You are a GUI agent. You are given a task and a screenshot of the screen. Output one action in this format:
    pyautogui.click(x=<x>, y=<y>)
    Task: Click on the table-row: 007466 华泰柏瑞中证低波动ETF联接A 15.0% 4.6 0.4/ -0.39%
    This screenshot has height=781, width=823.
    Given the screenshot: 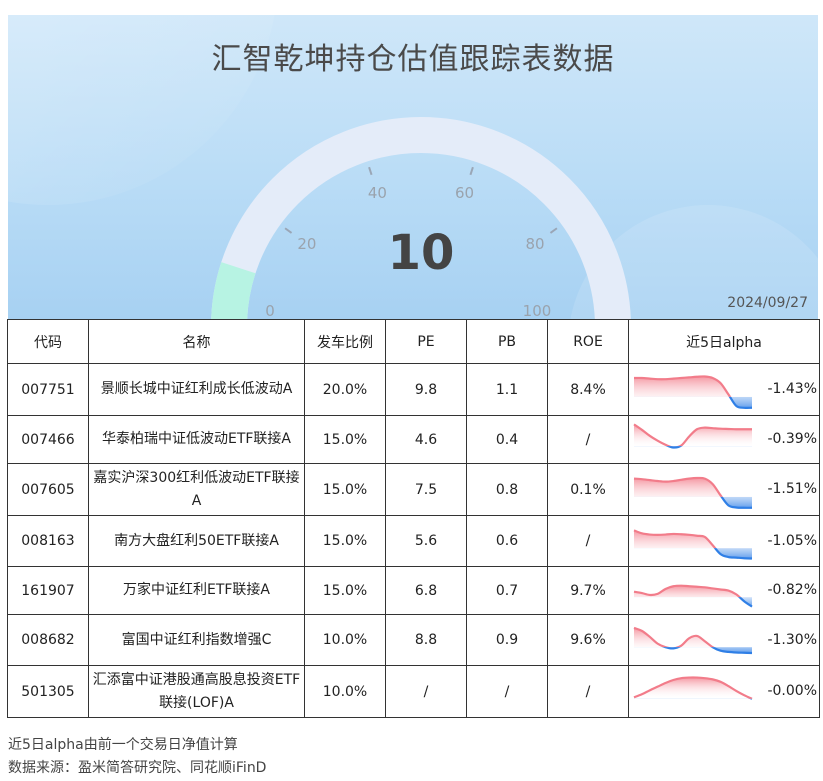 What is the action you would take?
    pyautogui.click(x=413, y=439)
    